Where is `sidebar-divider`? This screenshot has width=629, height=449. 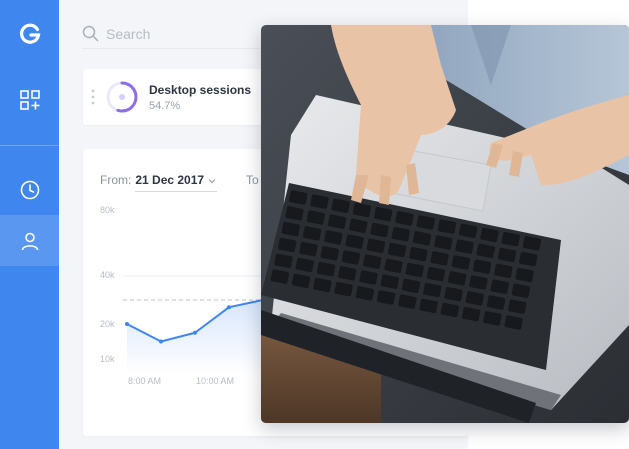
sidebar-divider is located at coordinates (29, 145).